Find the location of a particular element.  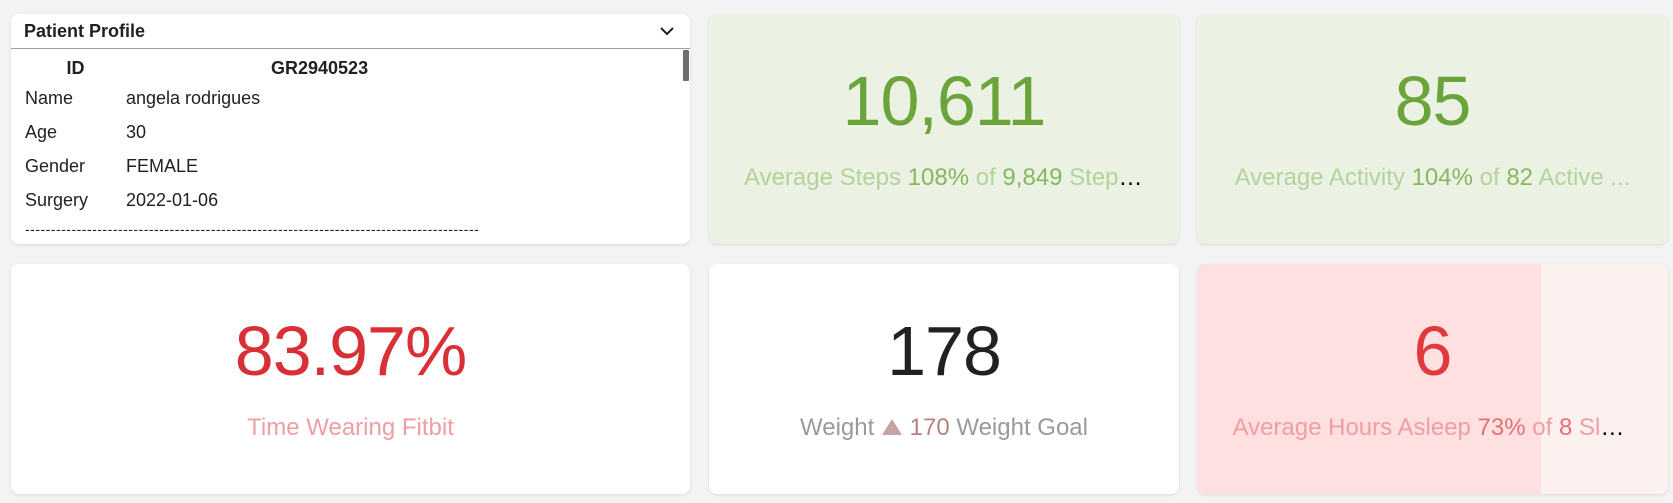

sleep-of: of is located at coordinates (1542, 427).